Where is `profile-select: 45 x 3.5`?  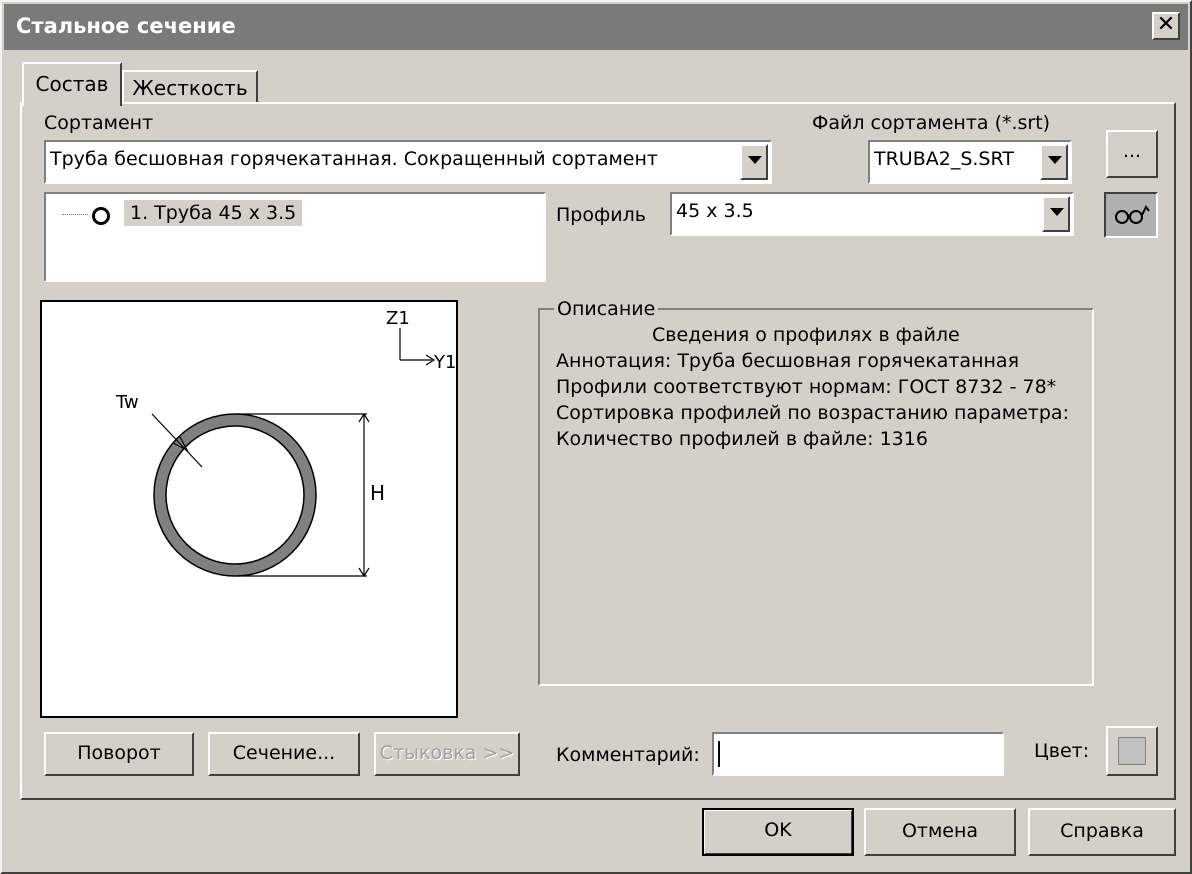
profile-select: 45 x 3.5 is located at coordinates (872, 214).